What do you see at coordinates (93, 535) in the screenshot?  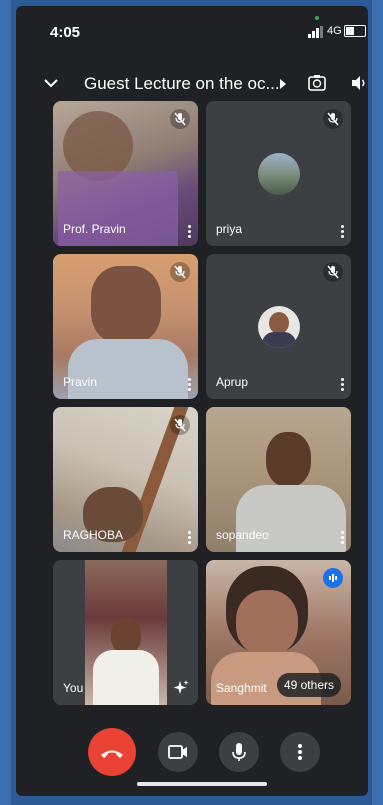 I see `participant-name: RAGHOBA` at bounding box center [93, 535].